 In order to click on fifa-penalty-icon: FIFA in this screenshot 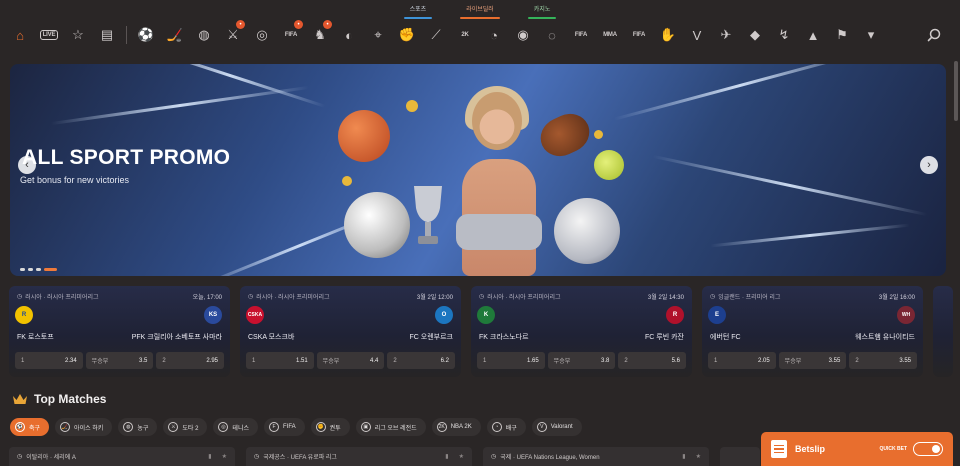, I will do `click(639, 35)`.